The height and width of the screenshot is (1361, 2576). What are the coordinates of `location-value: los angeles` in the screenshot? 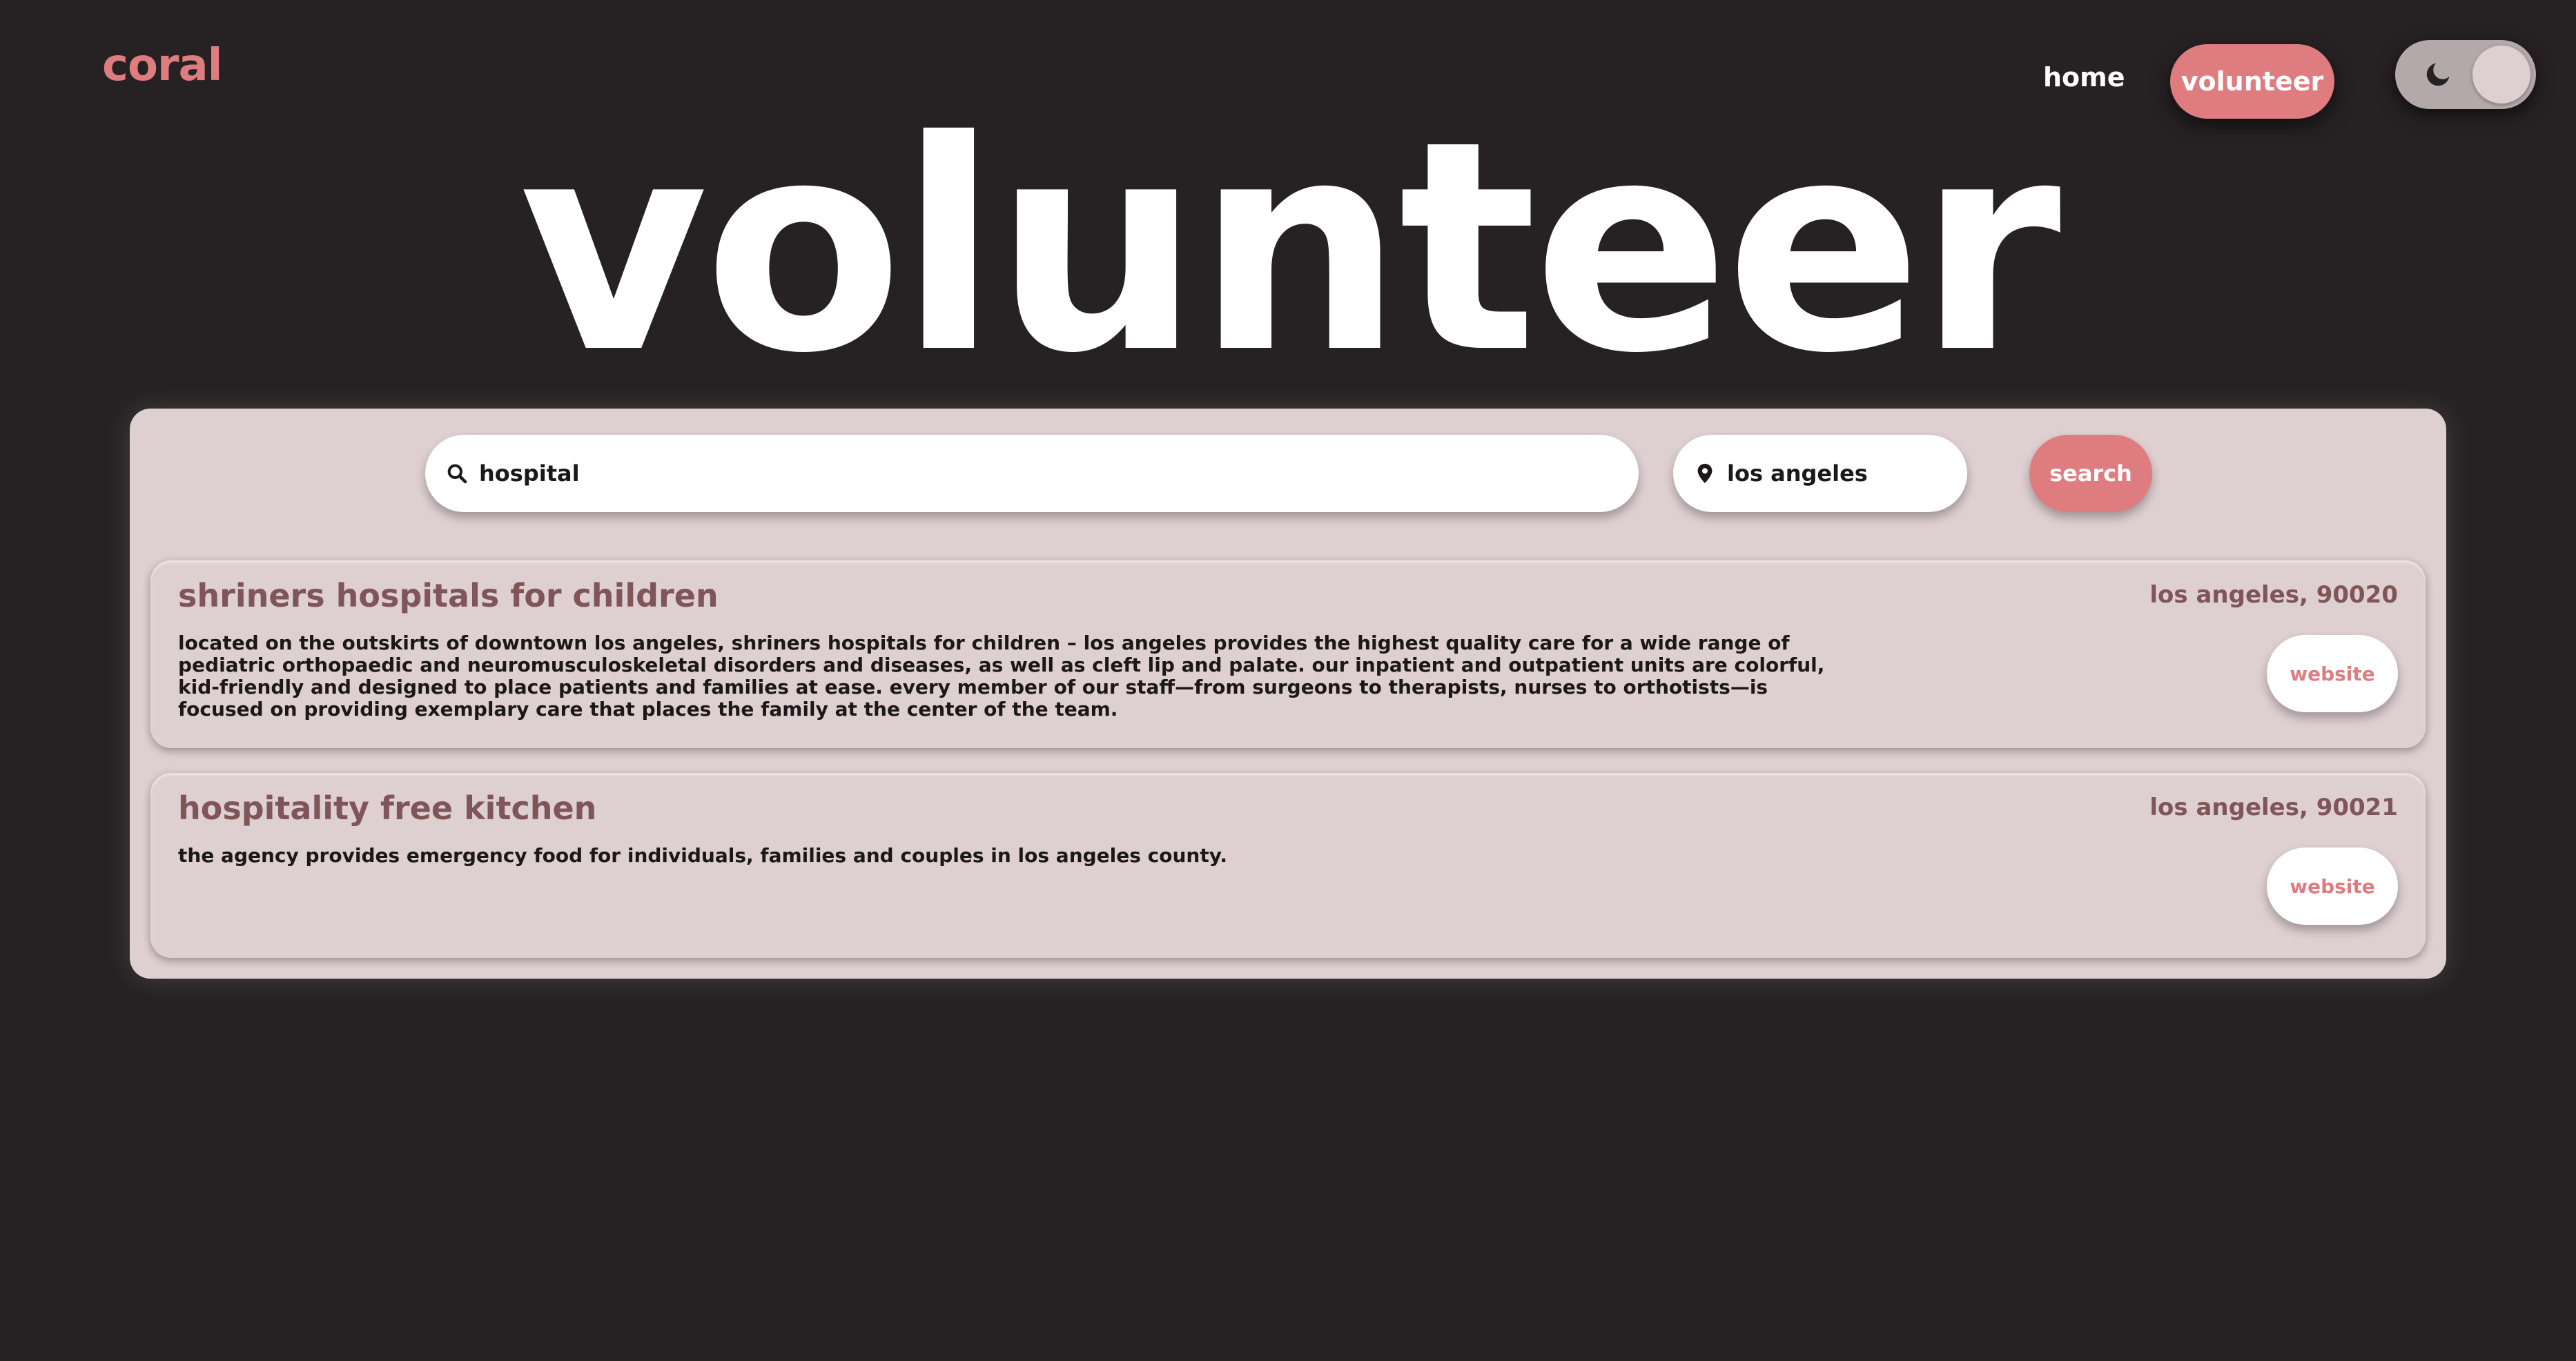 It's located at (1797, 473).